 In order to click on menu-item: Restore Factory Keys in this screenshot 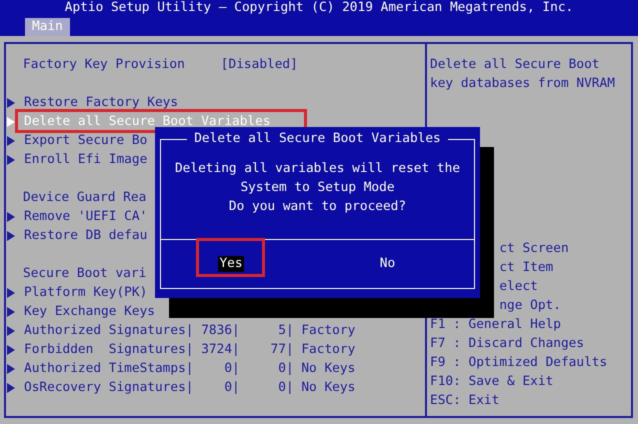, I will do `click(101, 102)`.